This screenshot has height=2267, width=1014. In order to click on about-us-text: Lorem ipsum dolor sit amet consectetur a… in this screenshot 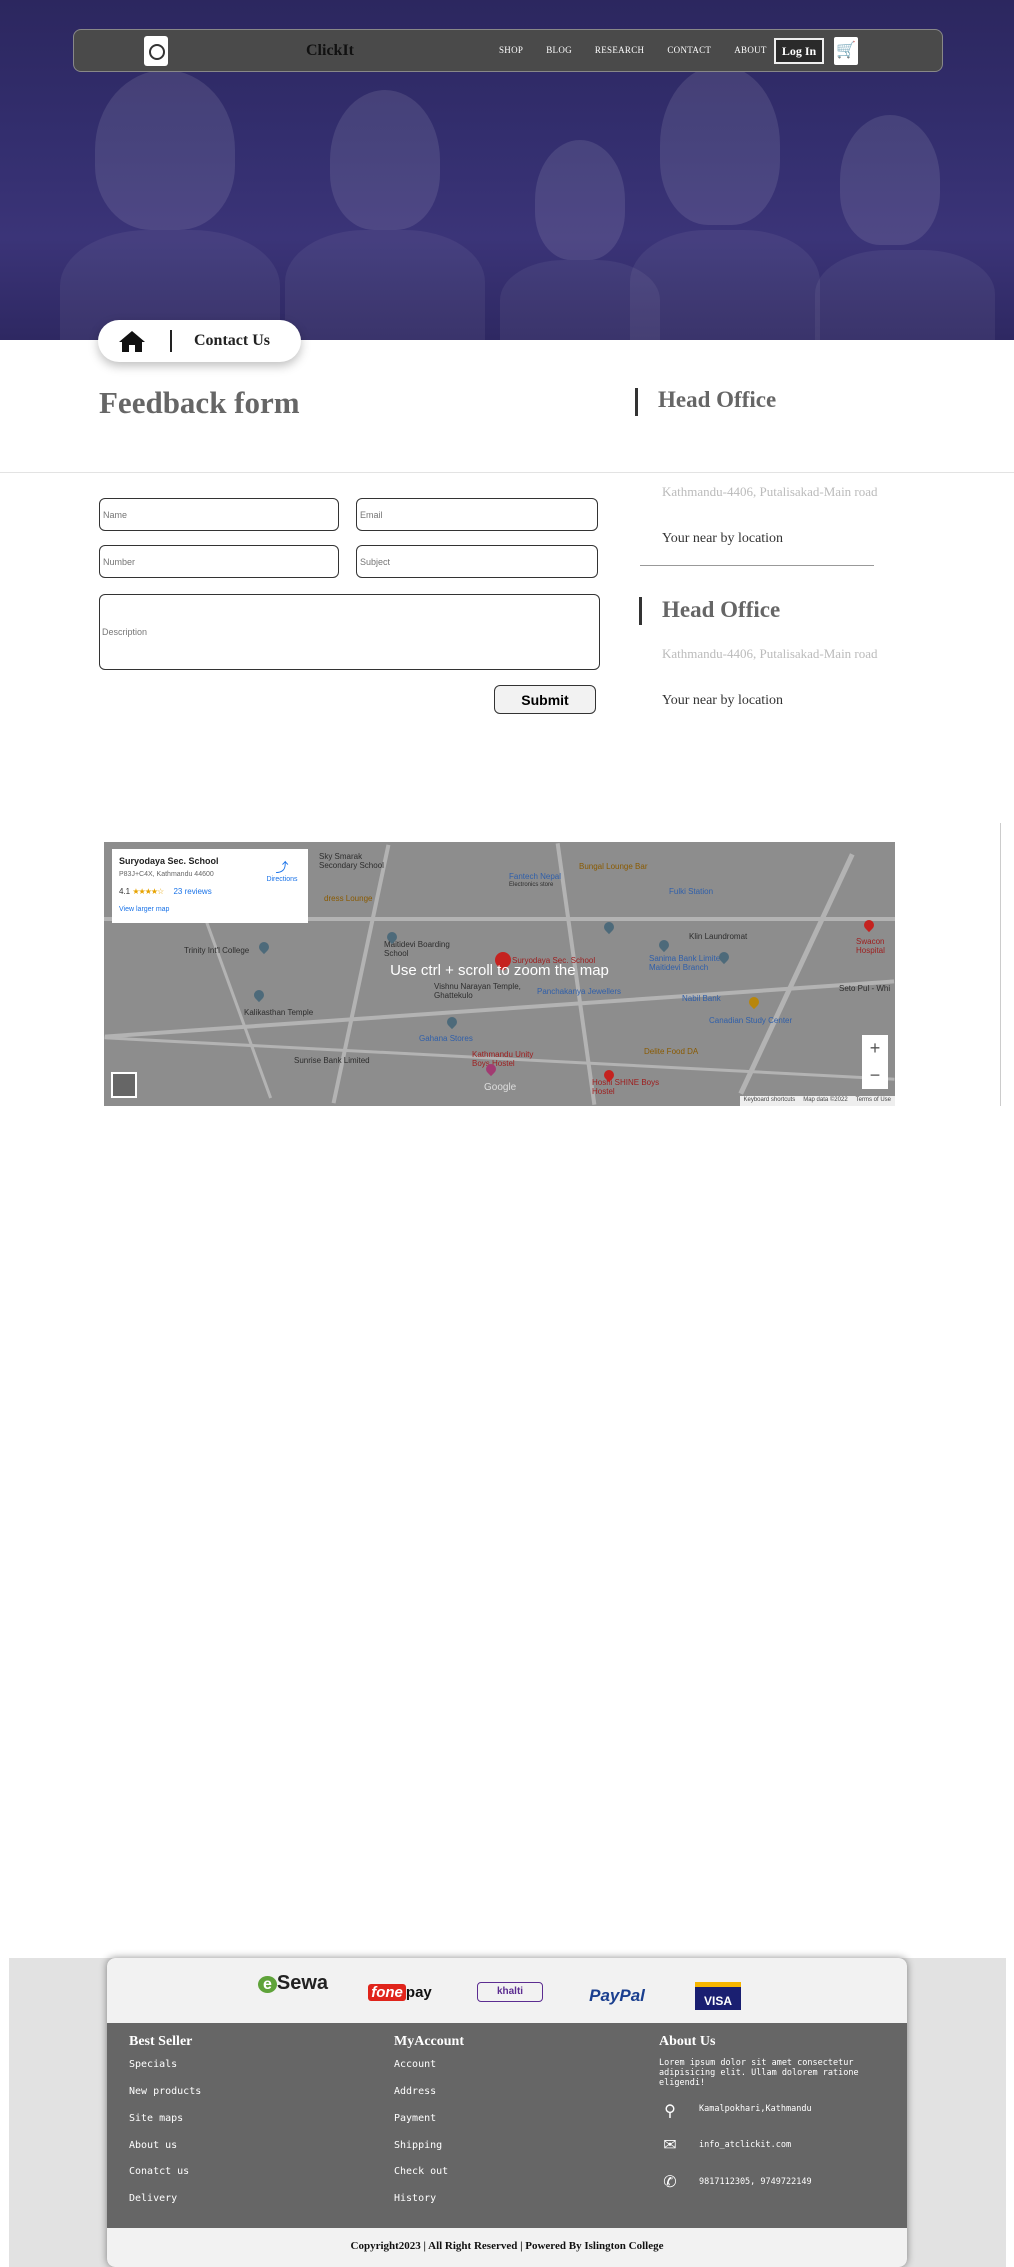, I will do `click(759, 2073)`.